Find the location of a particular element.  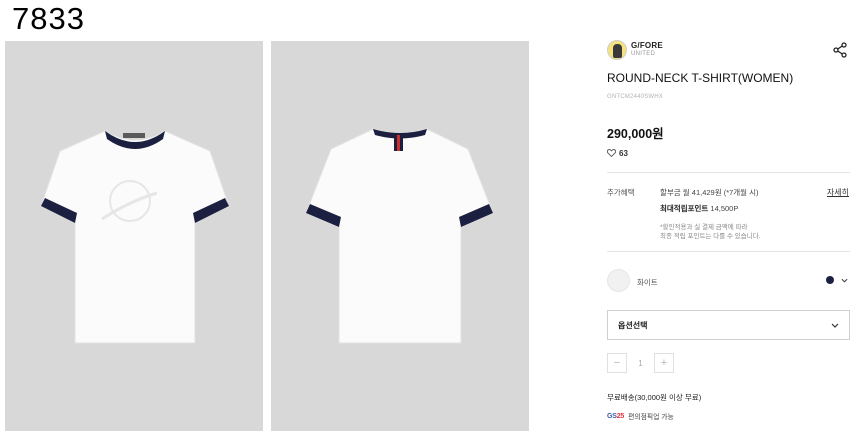

color-name: 화이트 is located at coordinates (647, 282).